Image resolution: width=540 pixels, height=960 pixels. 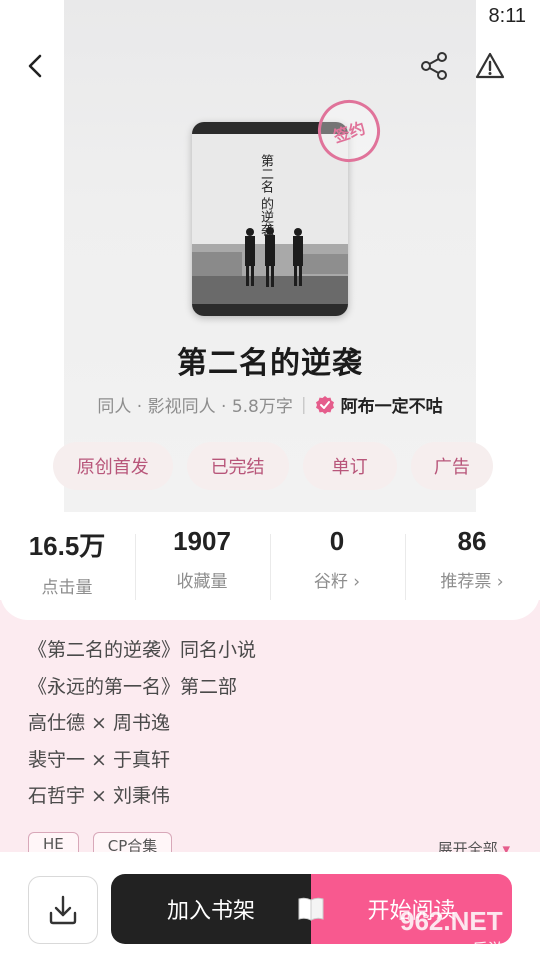 What do you see at coordinates (67, 546) in the screenshot?
I see `stat-value: 16.5万` at bounding box center [67, 546].